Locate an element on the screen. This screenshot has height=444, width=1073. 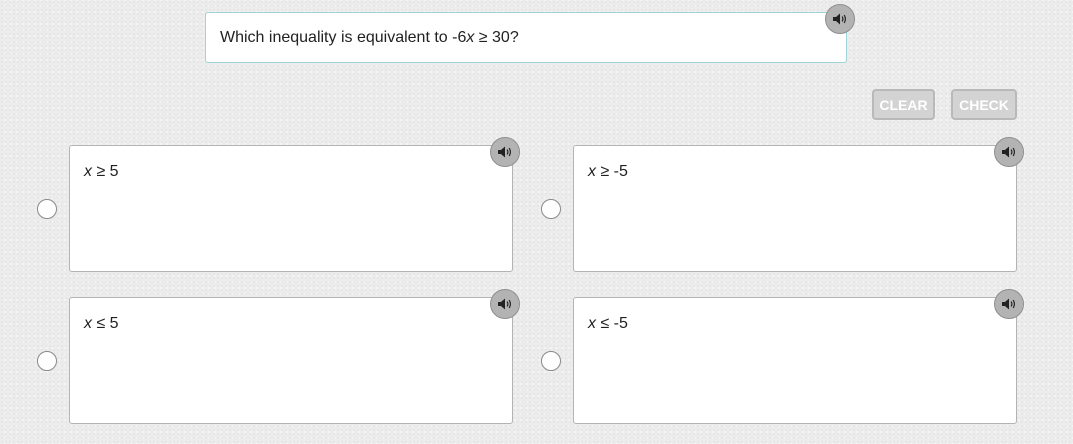
question-speaker-icon is located at coordinates (840, 19).